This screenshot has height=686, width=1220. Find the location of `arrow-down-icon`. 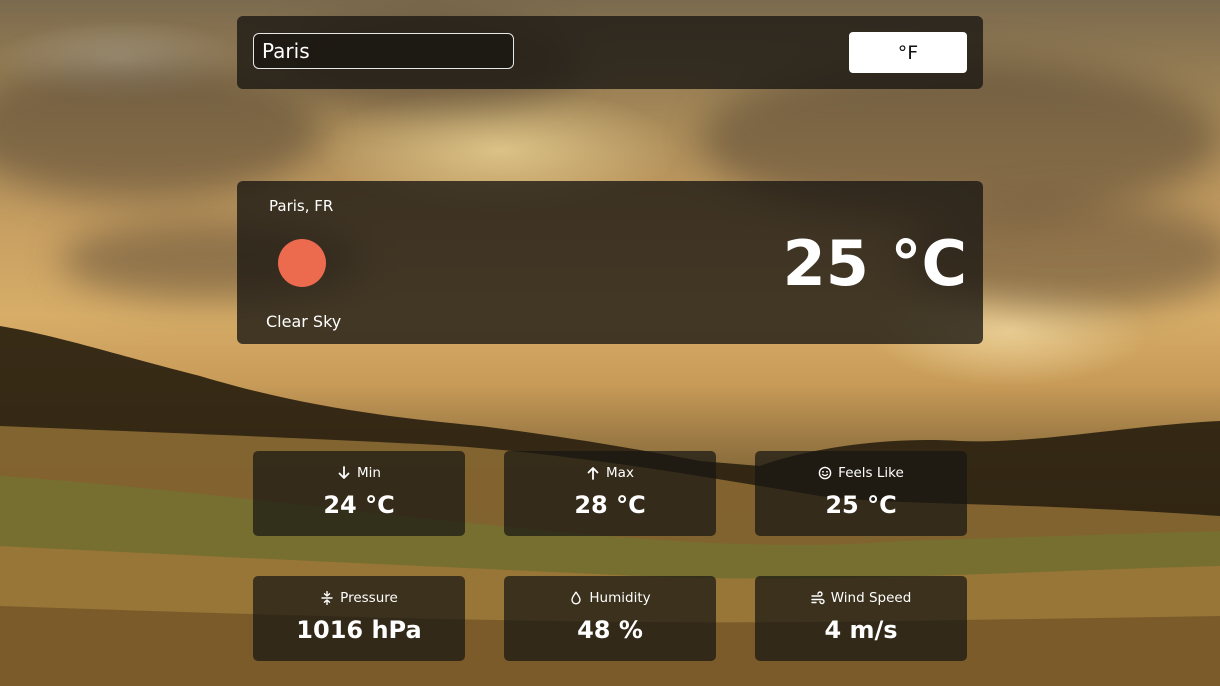

arrow-down-icon is located at coordinates (344, 473).